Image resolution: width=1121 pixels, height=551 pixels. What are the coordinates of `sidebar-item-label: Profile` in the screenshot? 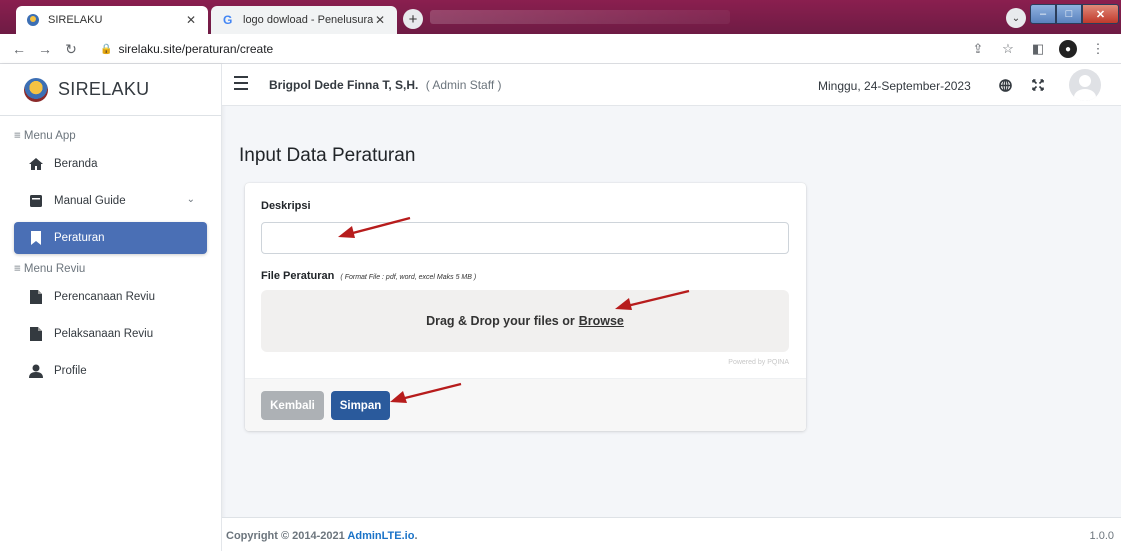 It's located at (70, 371).